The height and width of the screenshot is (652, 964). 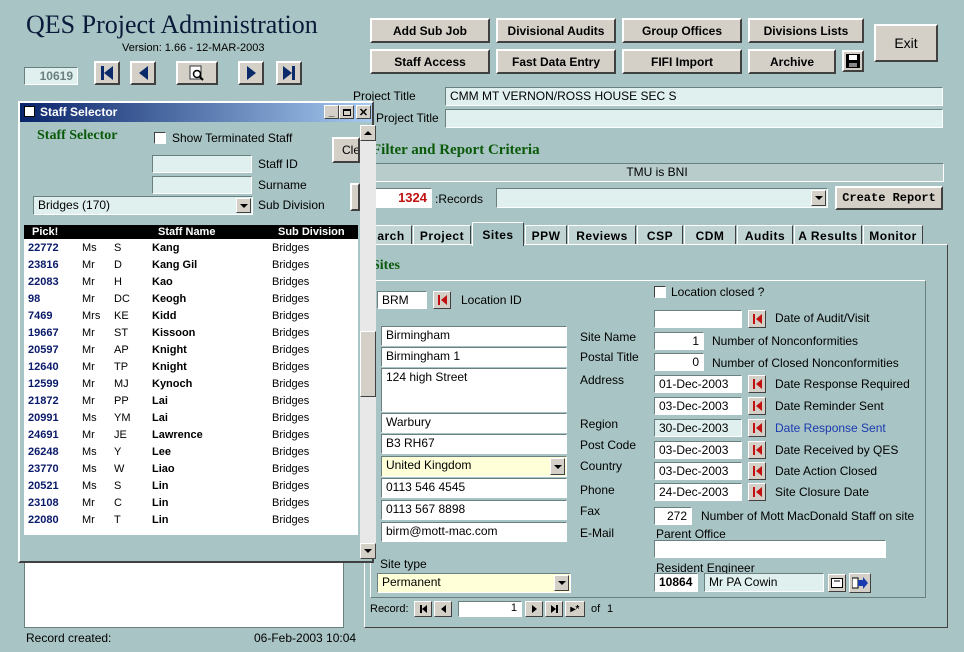 What do you see at coordinates (251, 73) in the screenshot?
I see `next-record-button` at bounding box center [251, 73].